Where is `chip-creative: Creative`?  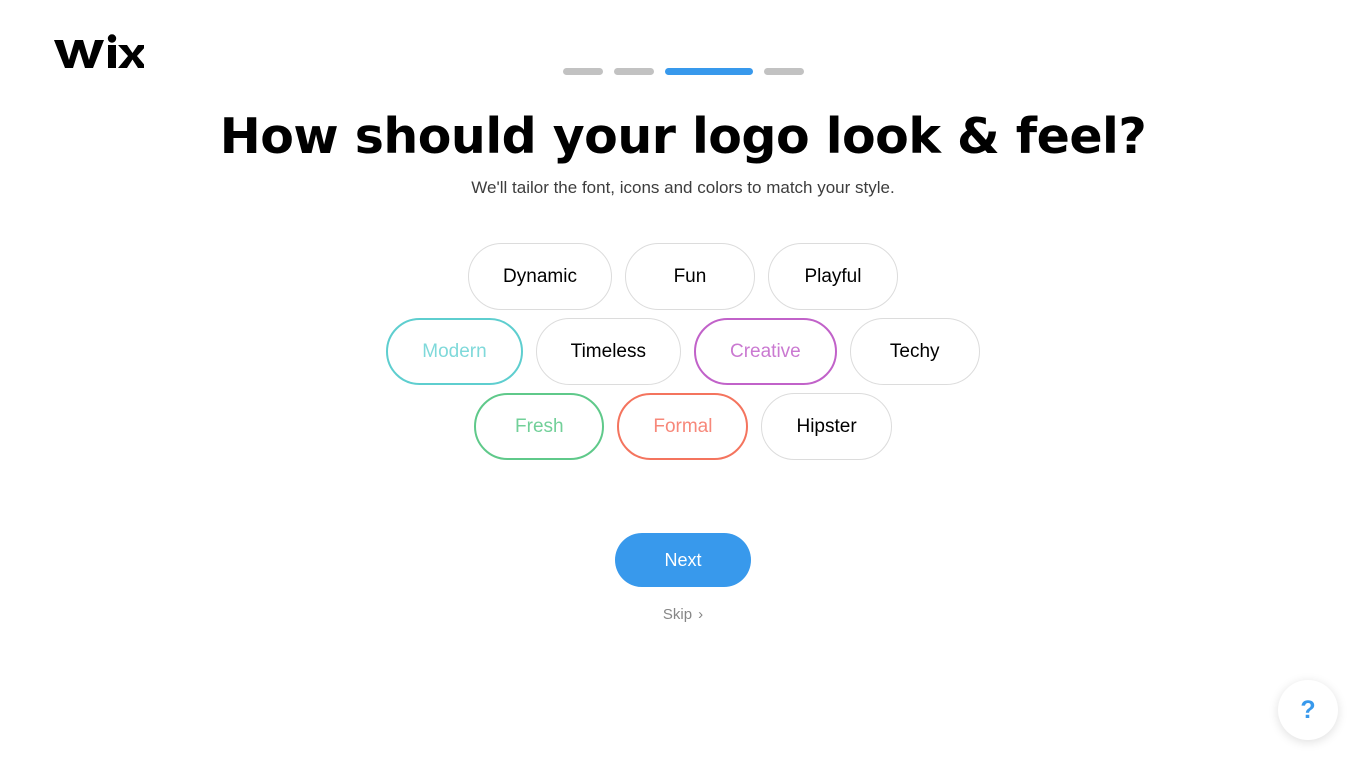 chip-creative: Creative is located at coordinates (765, 351).